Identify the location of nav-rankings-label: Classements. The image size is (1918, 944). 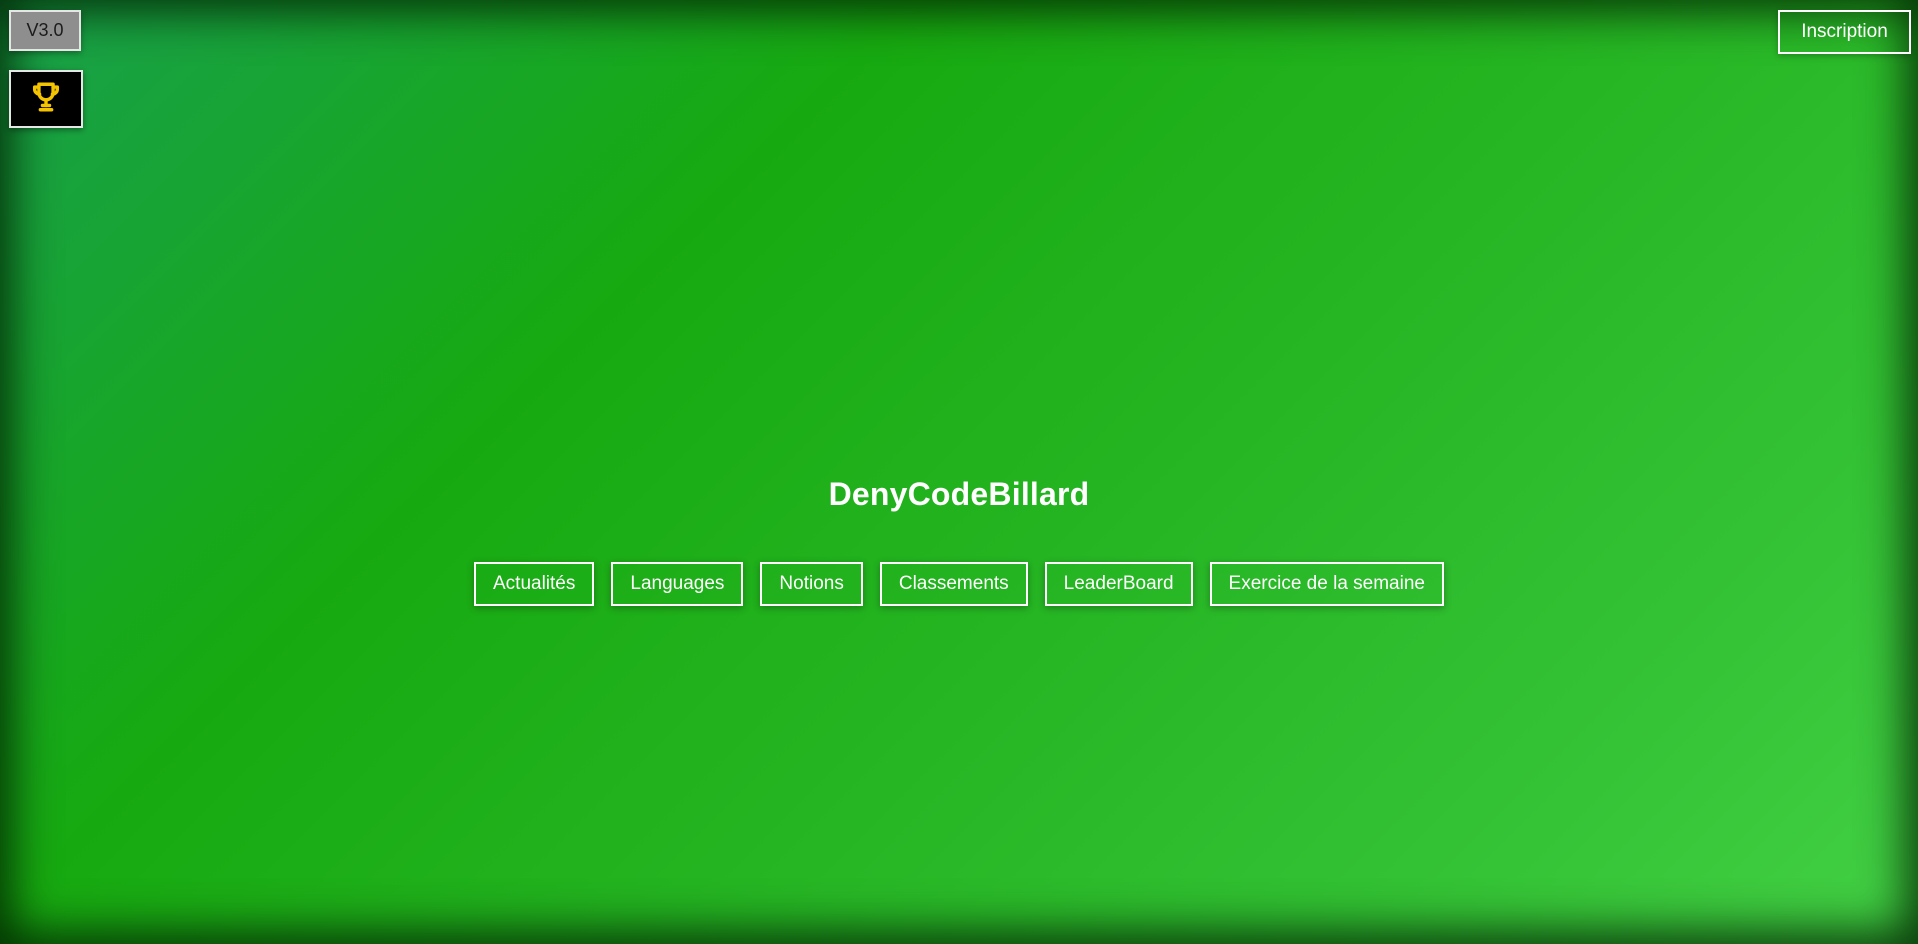
(953, 583).